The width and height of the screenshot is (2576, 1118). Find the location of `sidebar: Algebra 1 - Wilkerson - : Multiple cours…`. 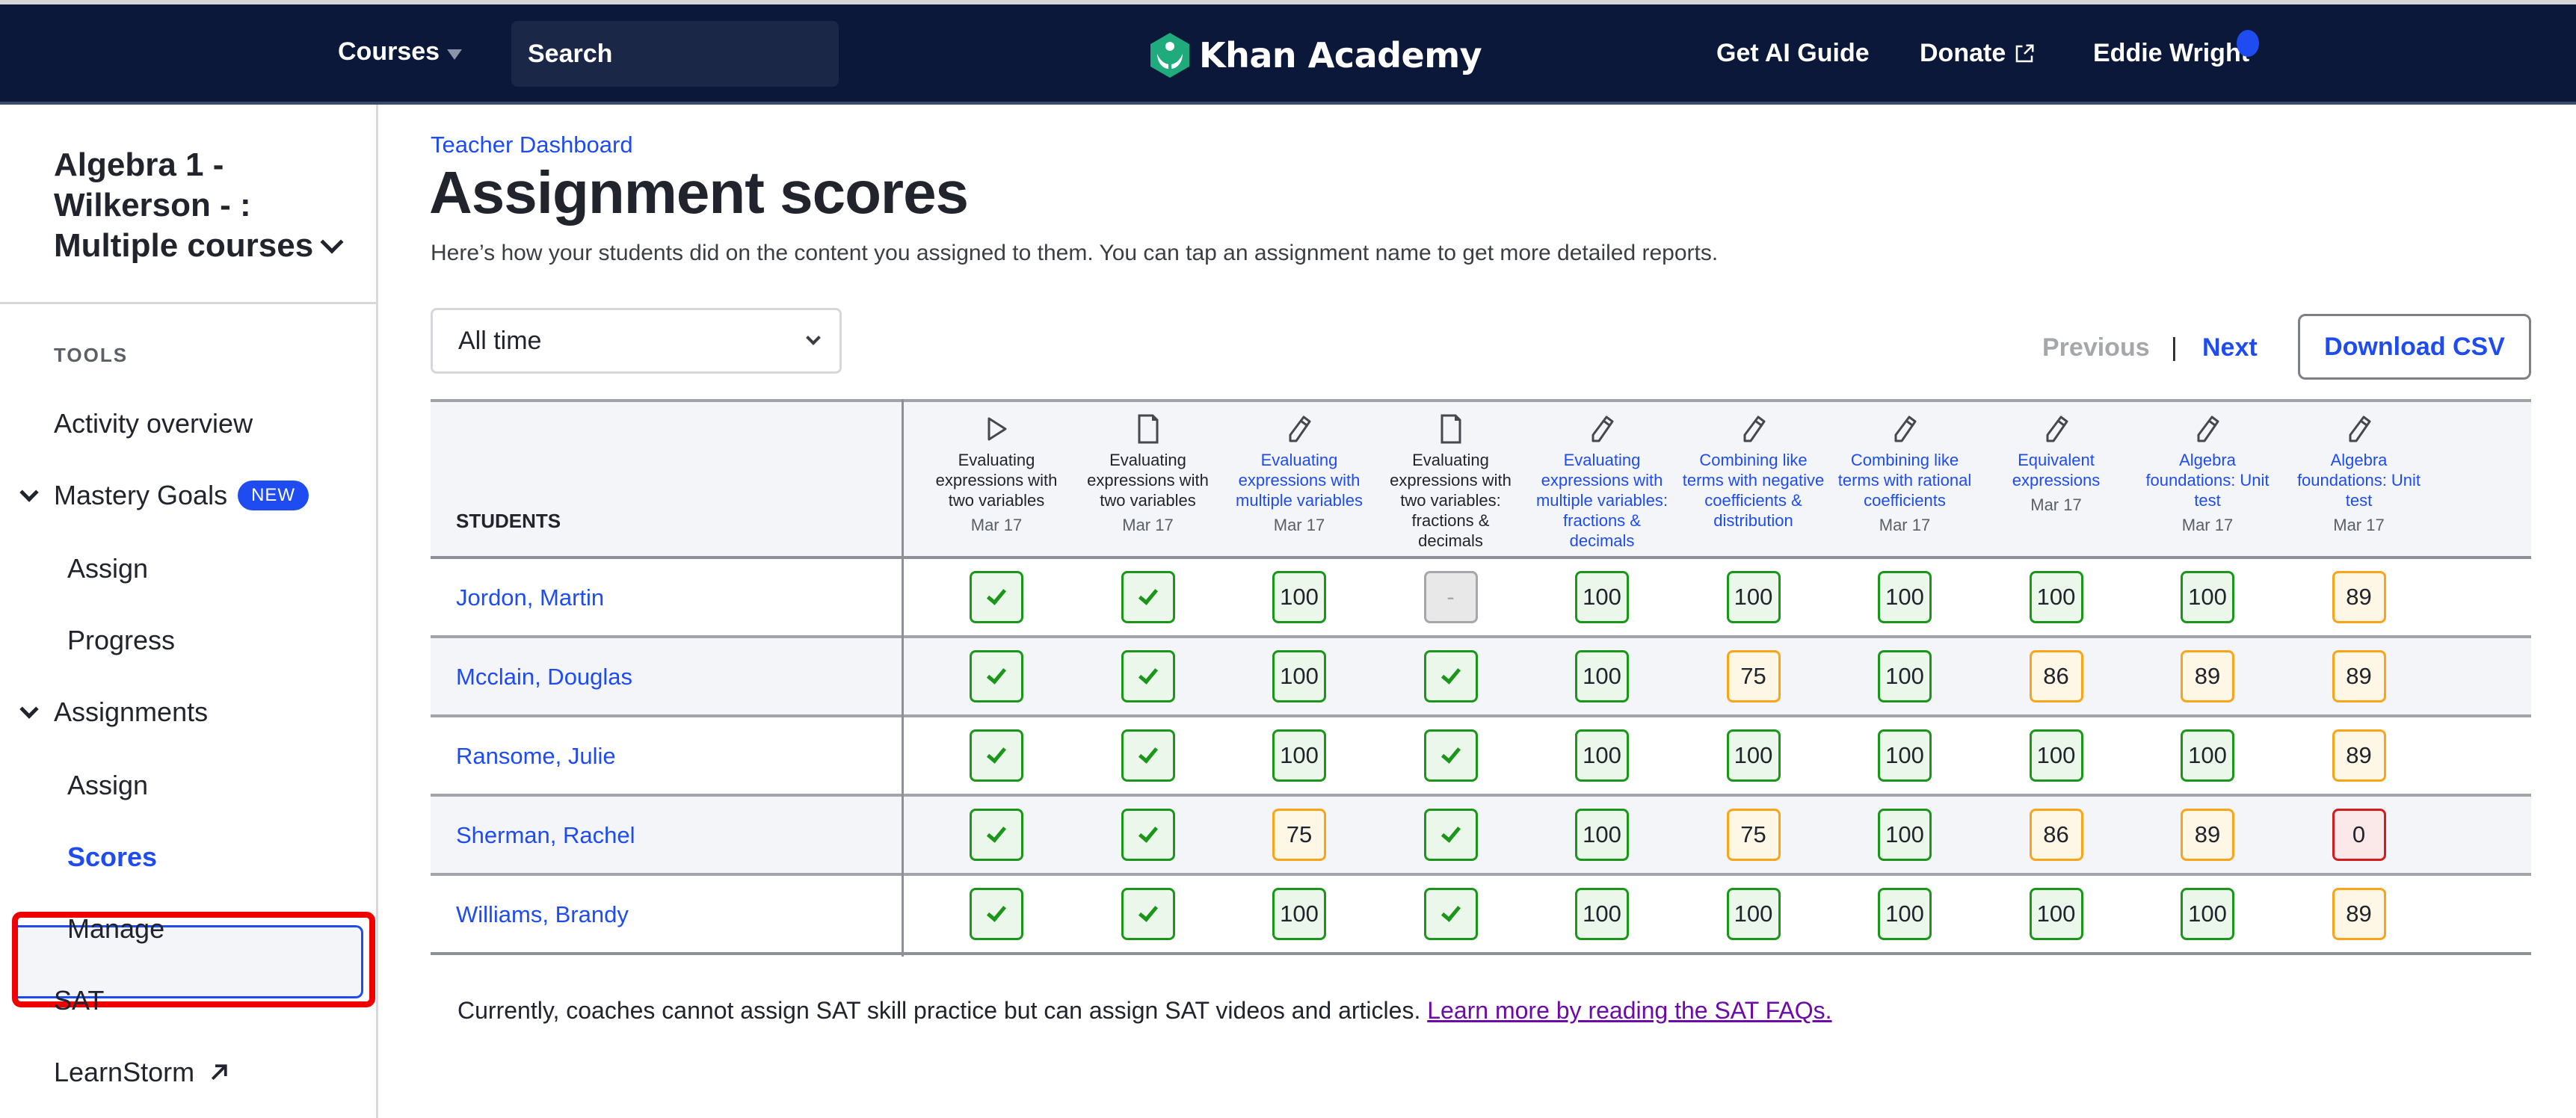

sidebar: Algebra 1 - Wilkerson - : Multiple cours… is located at coordinates (189, 611).